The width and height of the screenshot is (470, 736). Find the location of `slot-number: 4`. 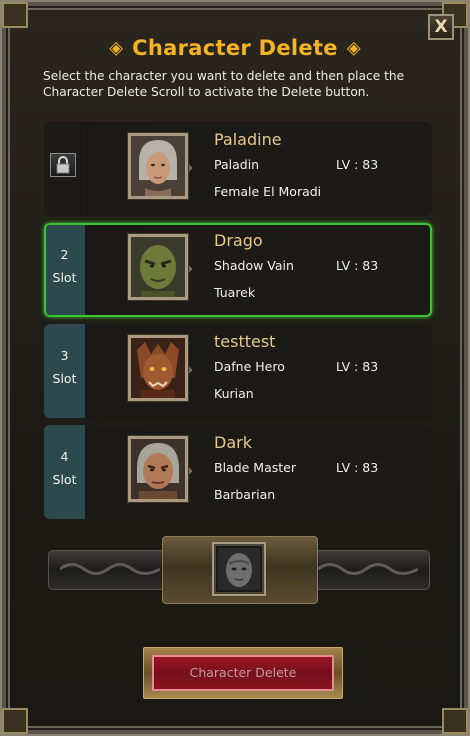

slot-number: 4 is located at coordinates (64, 456).